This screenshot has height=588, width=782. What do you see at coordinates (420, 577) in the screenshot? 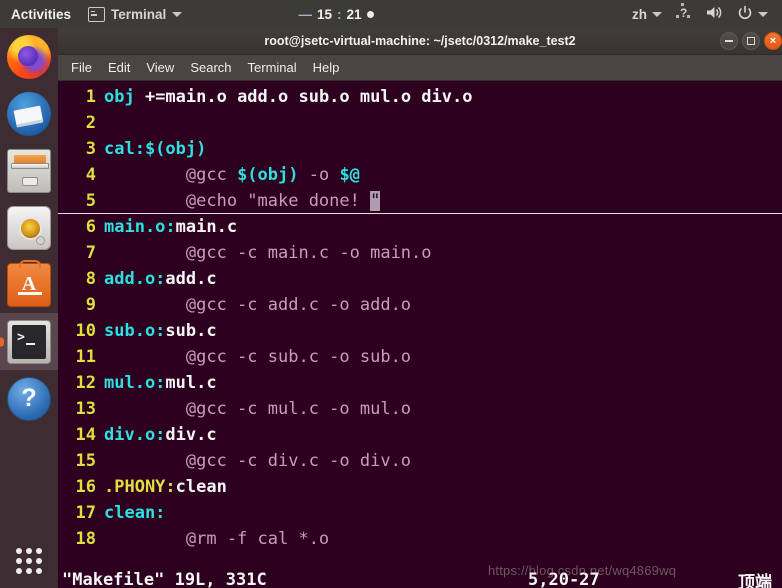
I see `vim-statusline: "Makefile" 19L, 331C 5,20-27 顶端` at bounding box center [420, 577].